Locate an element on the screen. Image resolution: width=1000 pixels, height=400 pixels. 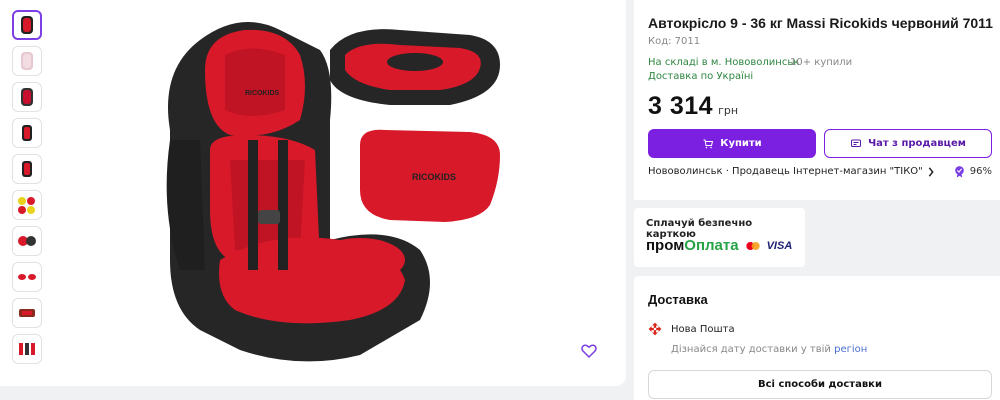
payment-logos: промОплата VISA is located at coordinates (719, 245).